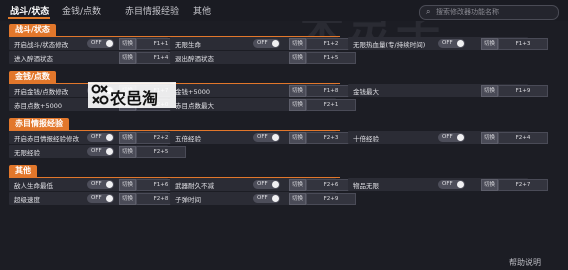 The height and width of the screenshot is (270, 568). Describe the element at coordinates (366, 139) in the screenshot. I see `option-label: 十倍经验` at that location.